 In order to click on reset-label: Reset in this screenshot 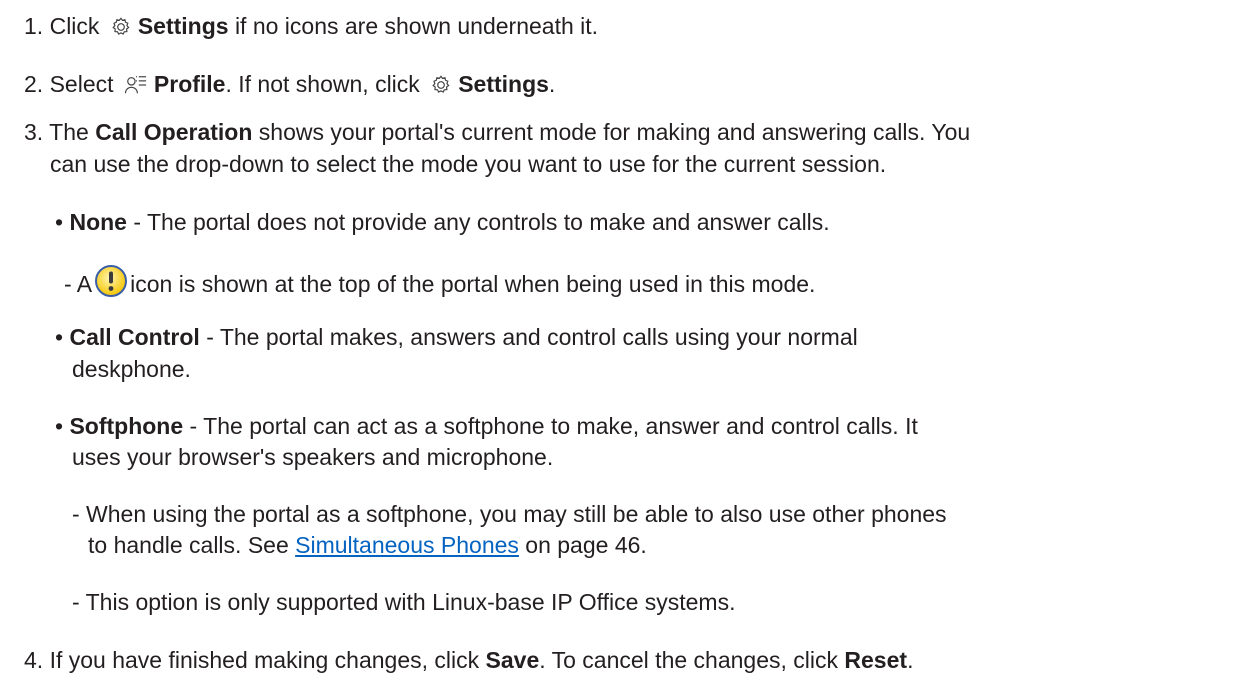, I will do `click(876, 660)`.